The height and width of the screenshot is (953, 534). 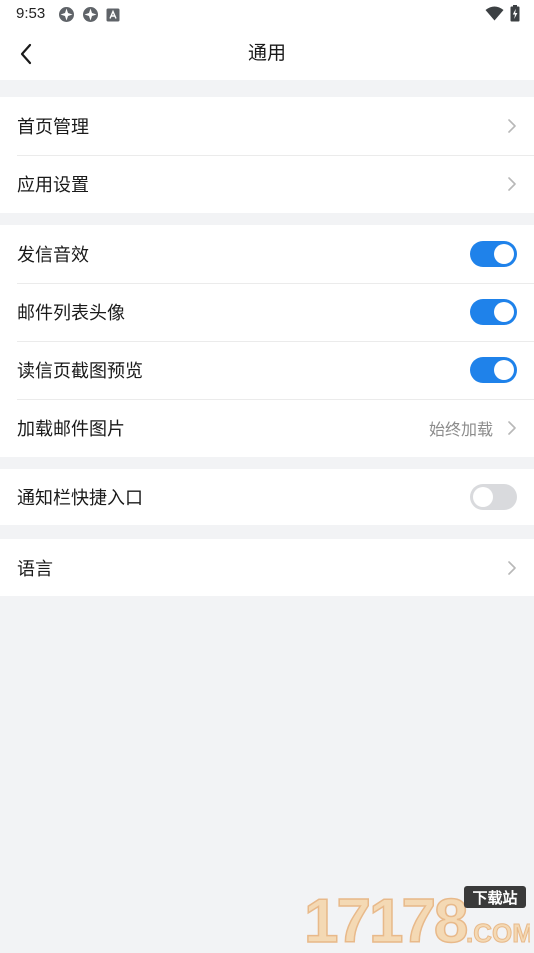 I want to click on send-sound-item: 发信音效, so click(x=267, y=254).